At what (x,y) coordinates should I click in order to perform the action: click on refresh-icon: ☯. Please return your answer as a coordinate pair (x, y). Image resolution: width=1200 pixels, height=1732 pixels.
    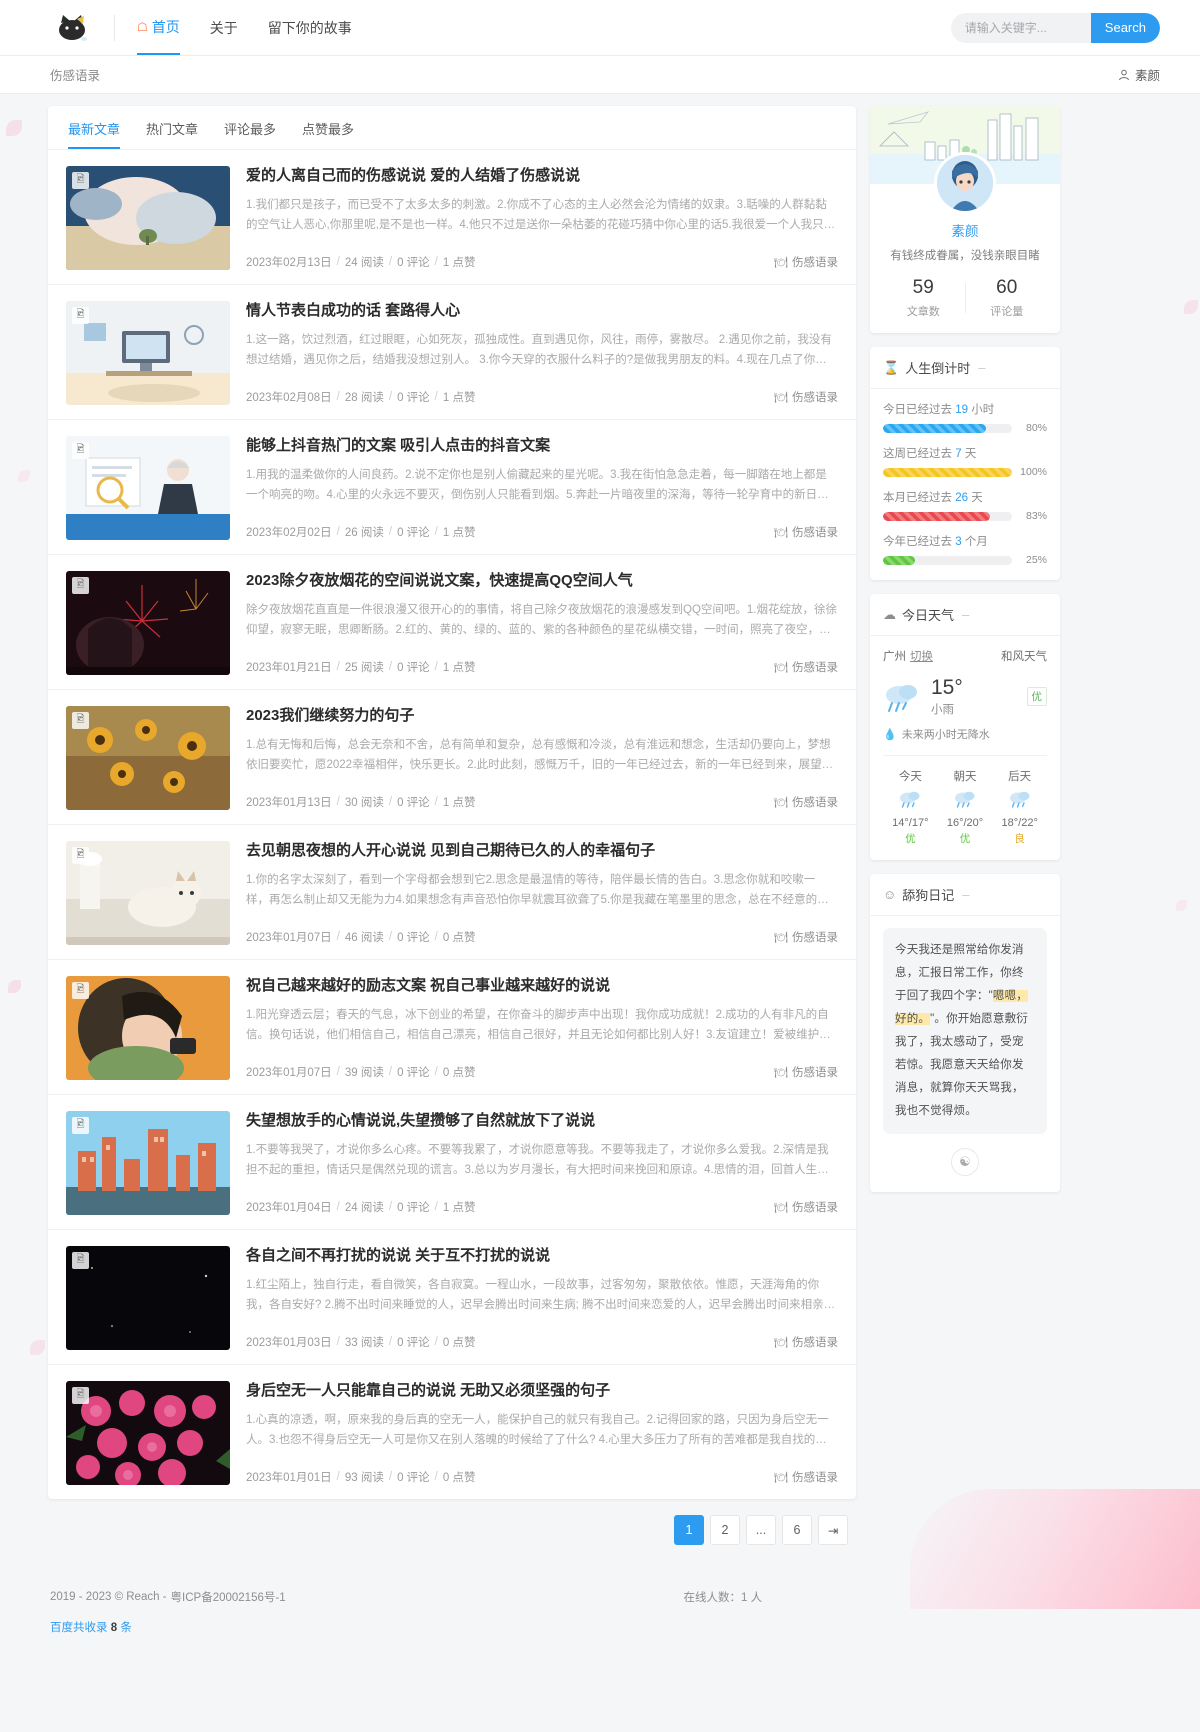
    Looking at the image, I should click on (965, 1162).